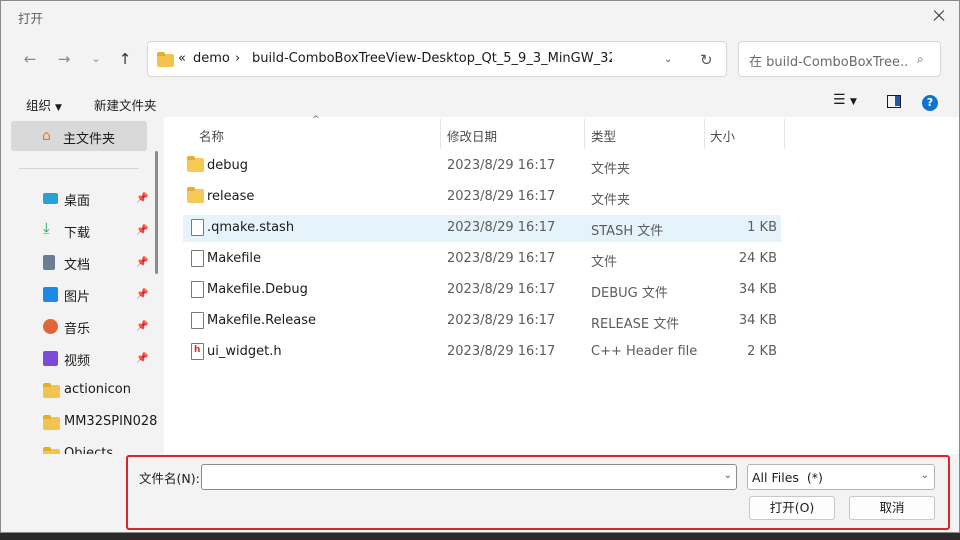 Image resolution: width=960 pixels, height=540 pixels. What do you see at coordinates (469, 477) in the screenshot?
I see `filename-field: ⌄` at bounding box center [469, 477].